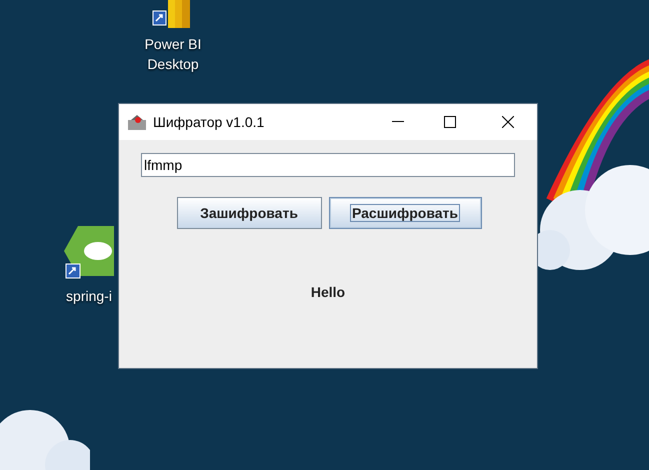 Image resolution: width=649 pixels, height=470 pixels. Describe the element at coordinates (137, 122) in the screenshot. I see `app-icon` at that location.